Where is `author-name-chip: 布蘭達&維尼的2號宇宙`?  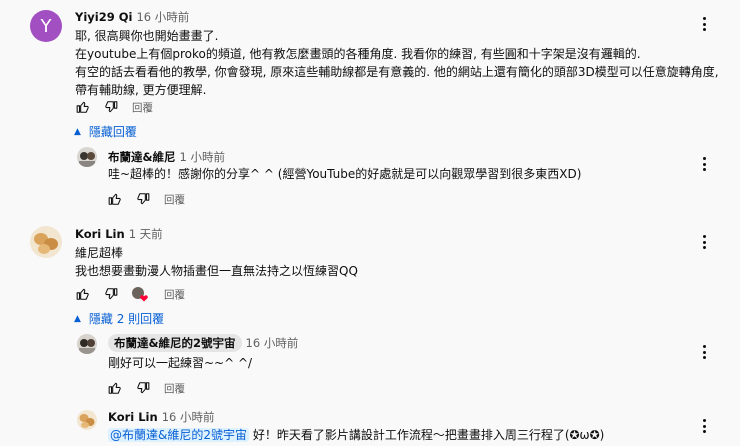 author-name-chip: 布蘭達&維尼的2號宇宙 is located at coordinates (175, 343).